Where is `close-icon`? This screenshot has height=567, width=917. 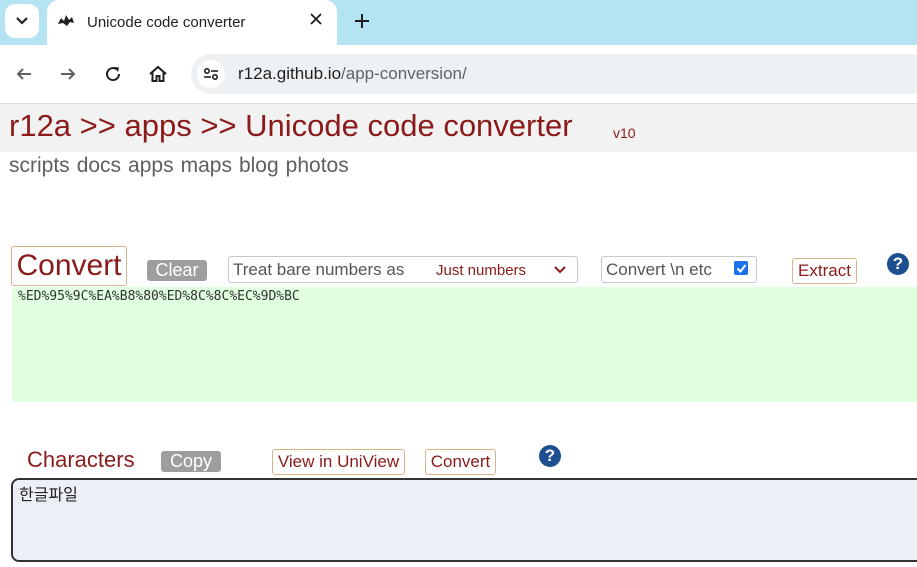
close-icon is located at coordinates (316, 19).